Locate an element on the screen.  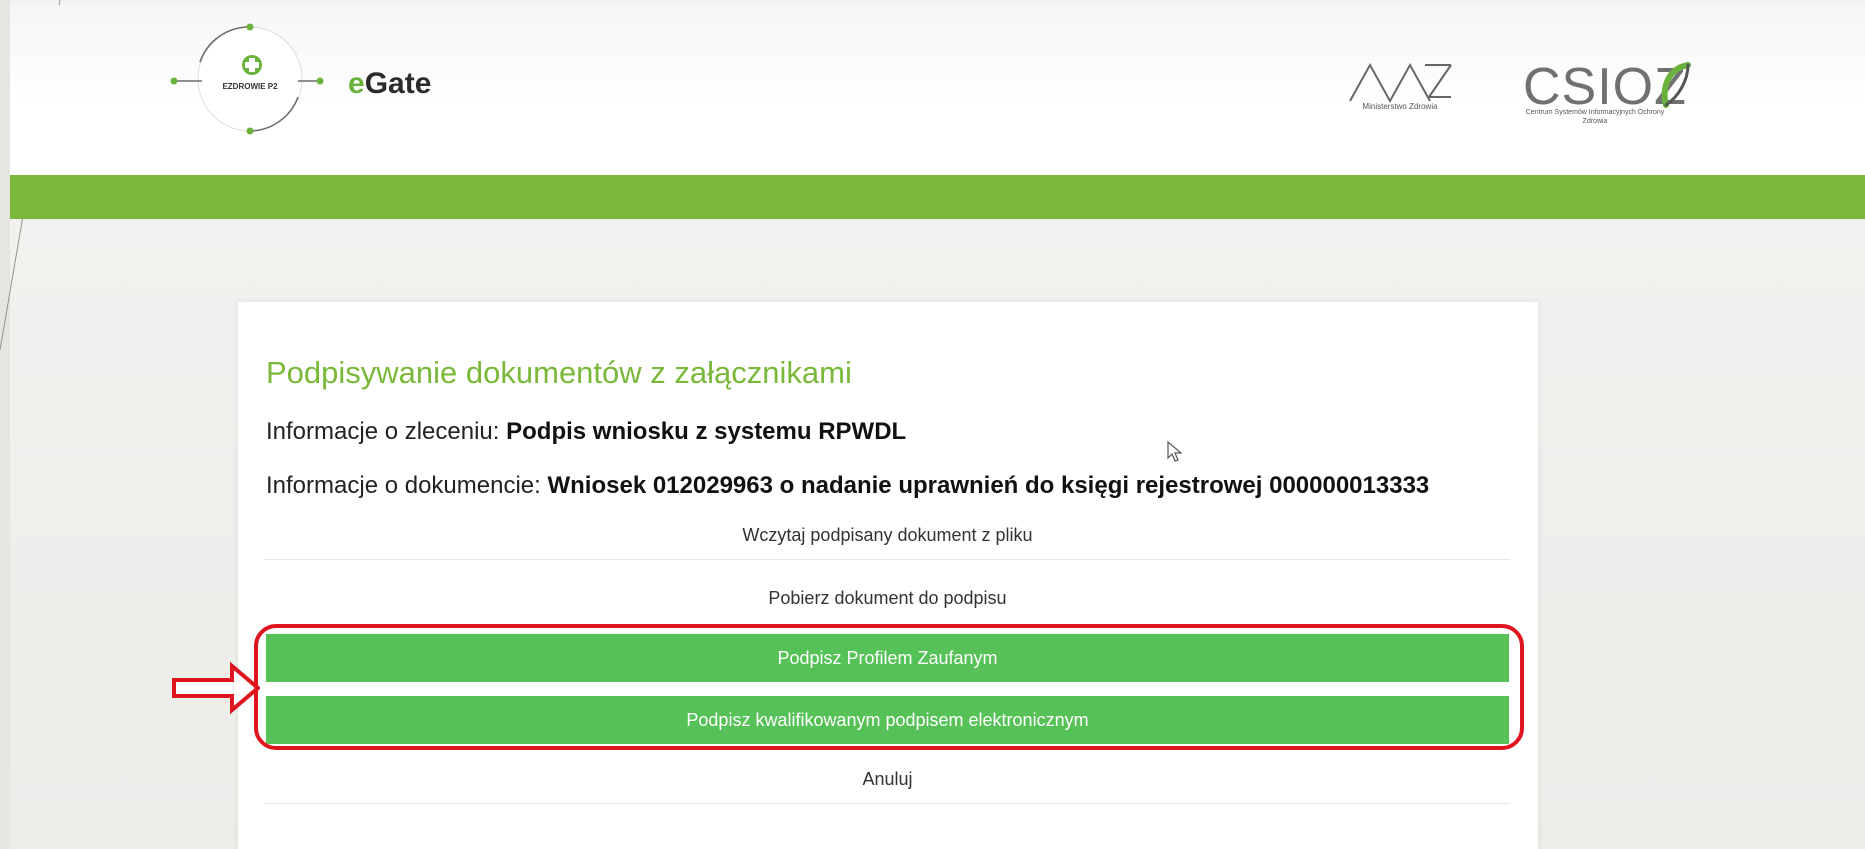
header-green-bar is located at coordinates (937, 197).